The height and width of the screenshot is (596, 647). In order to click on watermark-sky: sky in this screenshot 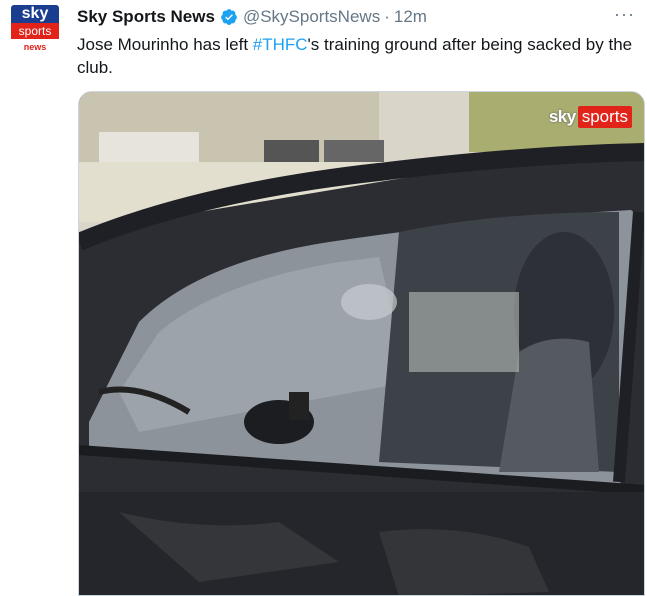, I will do `click(562, 116)`.